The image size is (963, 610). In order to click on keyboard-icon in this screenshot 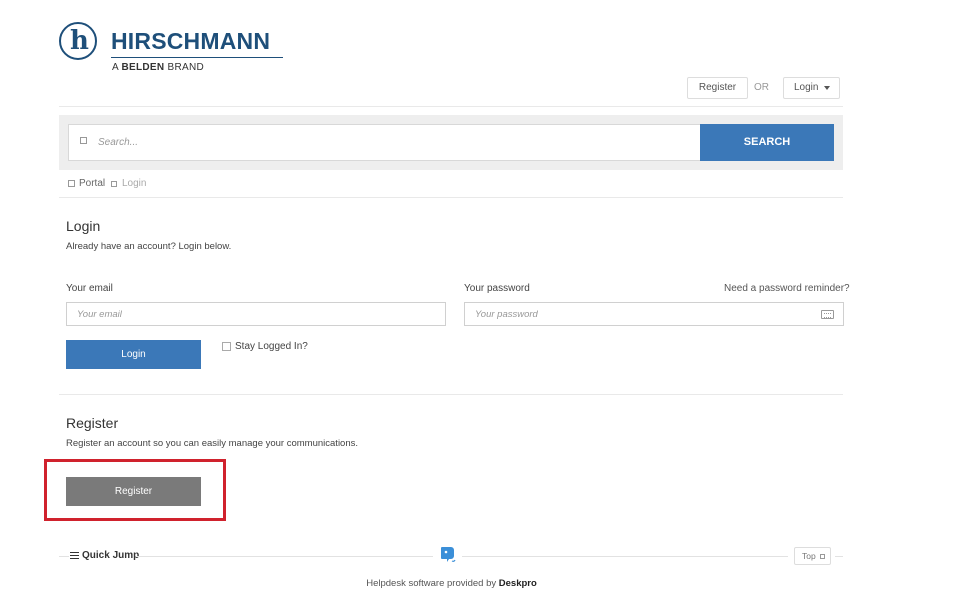, I will do `click(827, 314)`.